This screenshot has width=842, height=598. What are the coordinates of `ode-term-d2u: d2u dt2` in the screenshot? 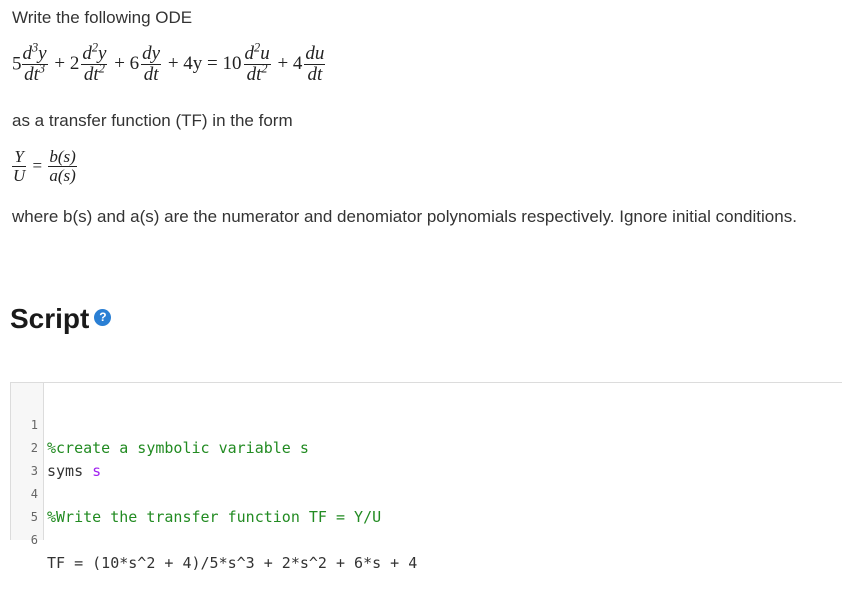 It's located at (257, 62).